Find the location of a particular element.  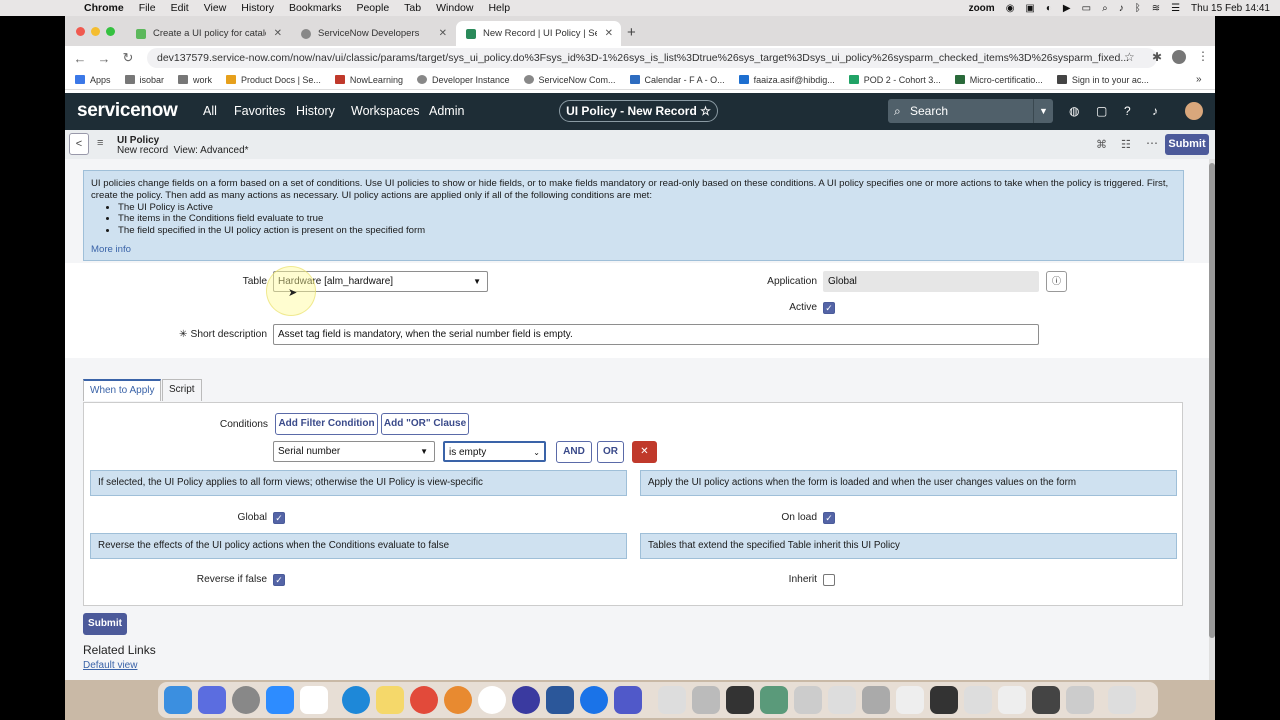

new-tab-button: + is located at coordinates (631, 32).